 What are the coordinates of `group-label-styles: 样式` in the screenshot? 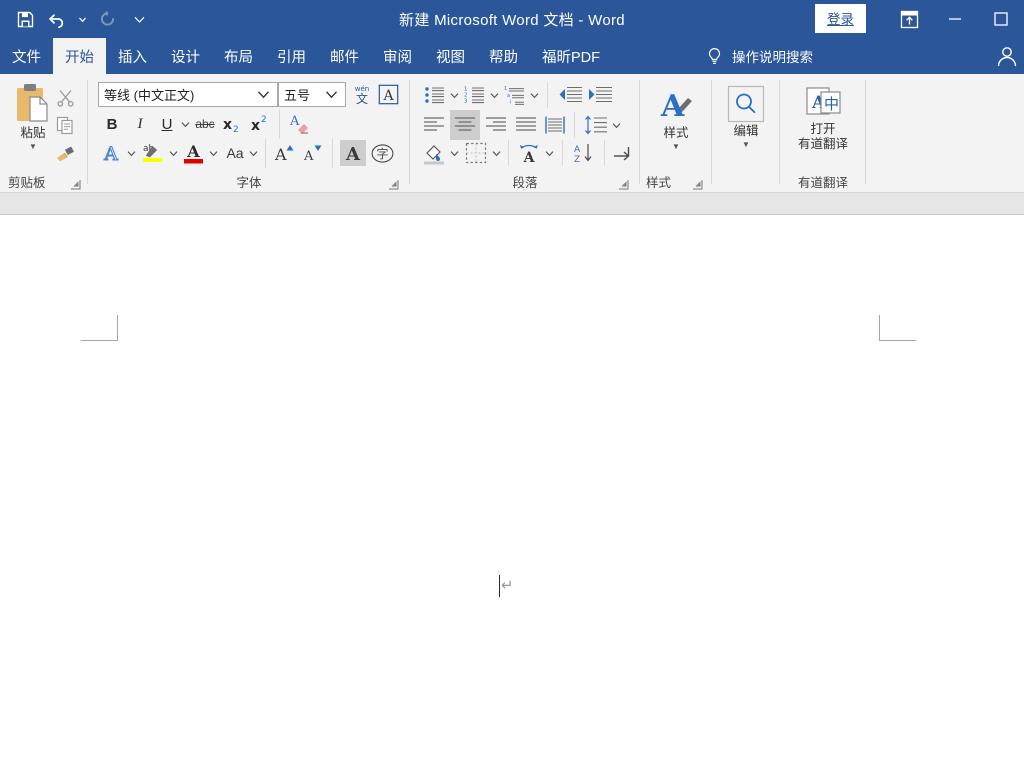 It's located at (659, 183).